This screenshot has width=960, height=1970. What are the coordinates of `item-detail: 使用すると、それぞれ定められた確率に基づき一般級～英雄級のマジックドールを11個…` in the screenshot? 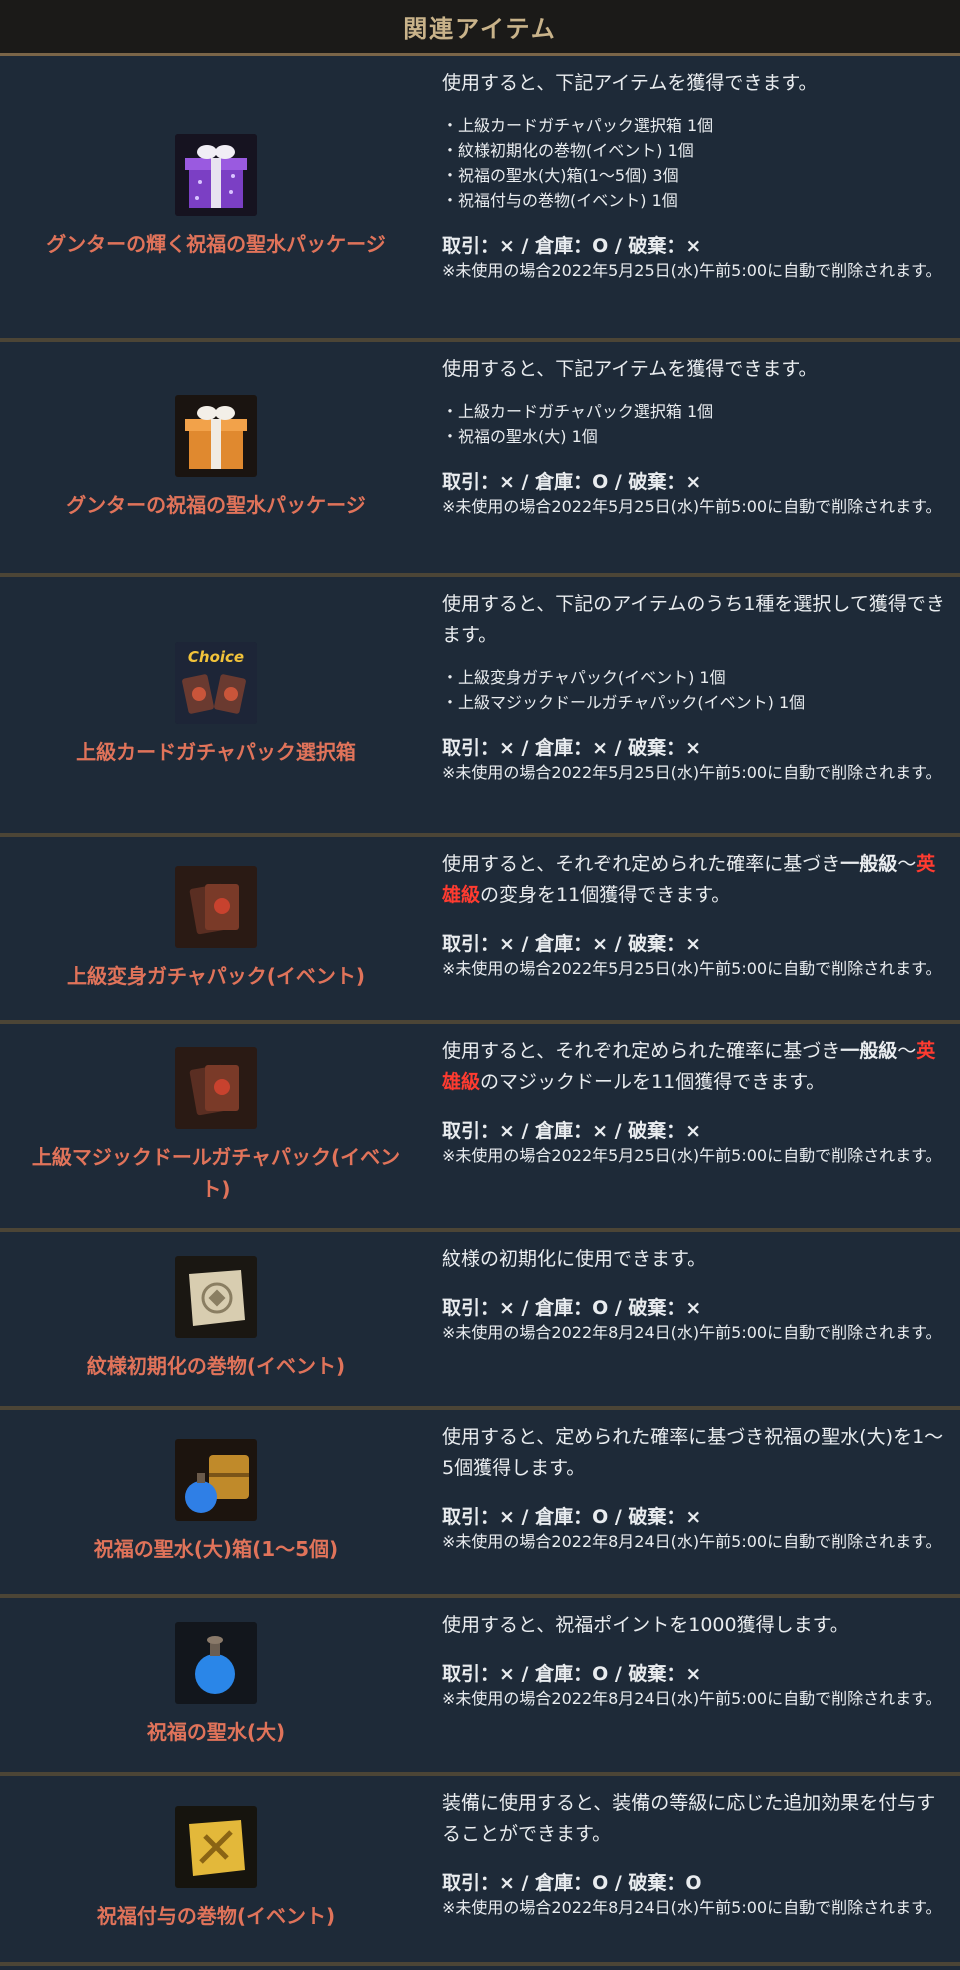 It's located at (696, 1126).